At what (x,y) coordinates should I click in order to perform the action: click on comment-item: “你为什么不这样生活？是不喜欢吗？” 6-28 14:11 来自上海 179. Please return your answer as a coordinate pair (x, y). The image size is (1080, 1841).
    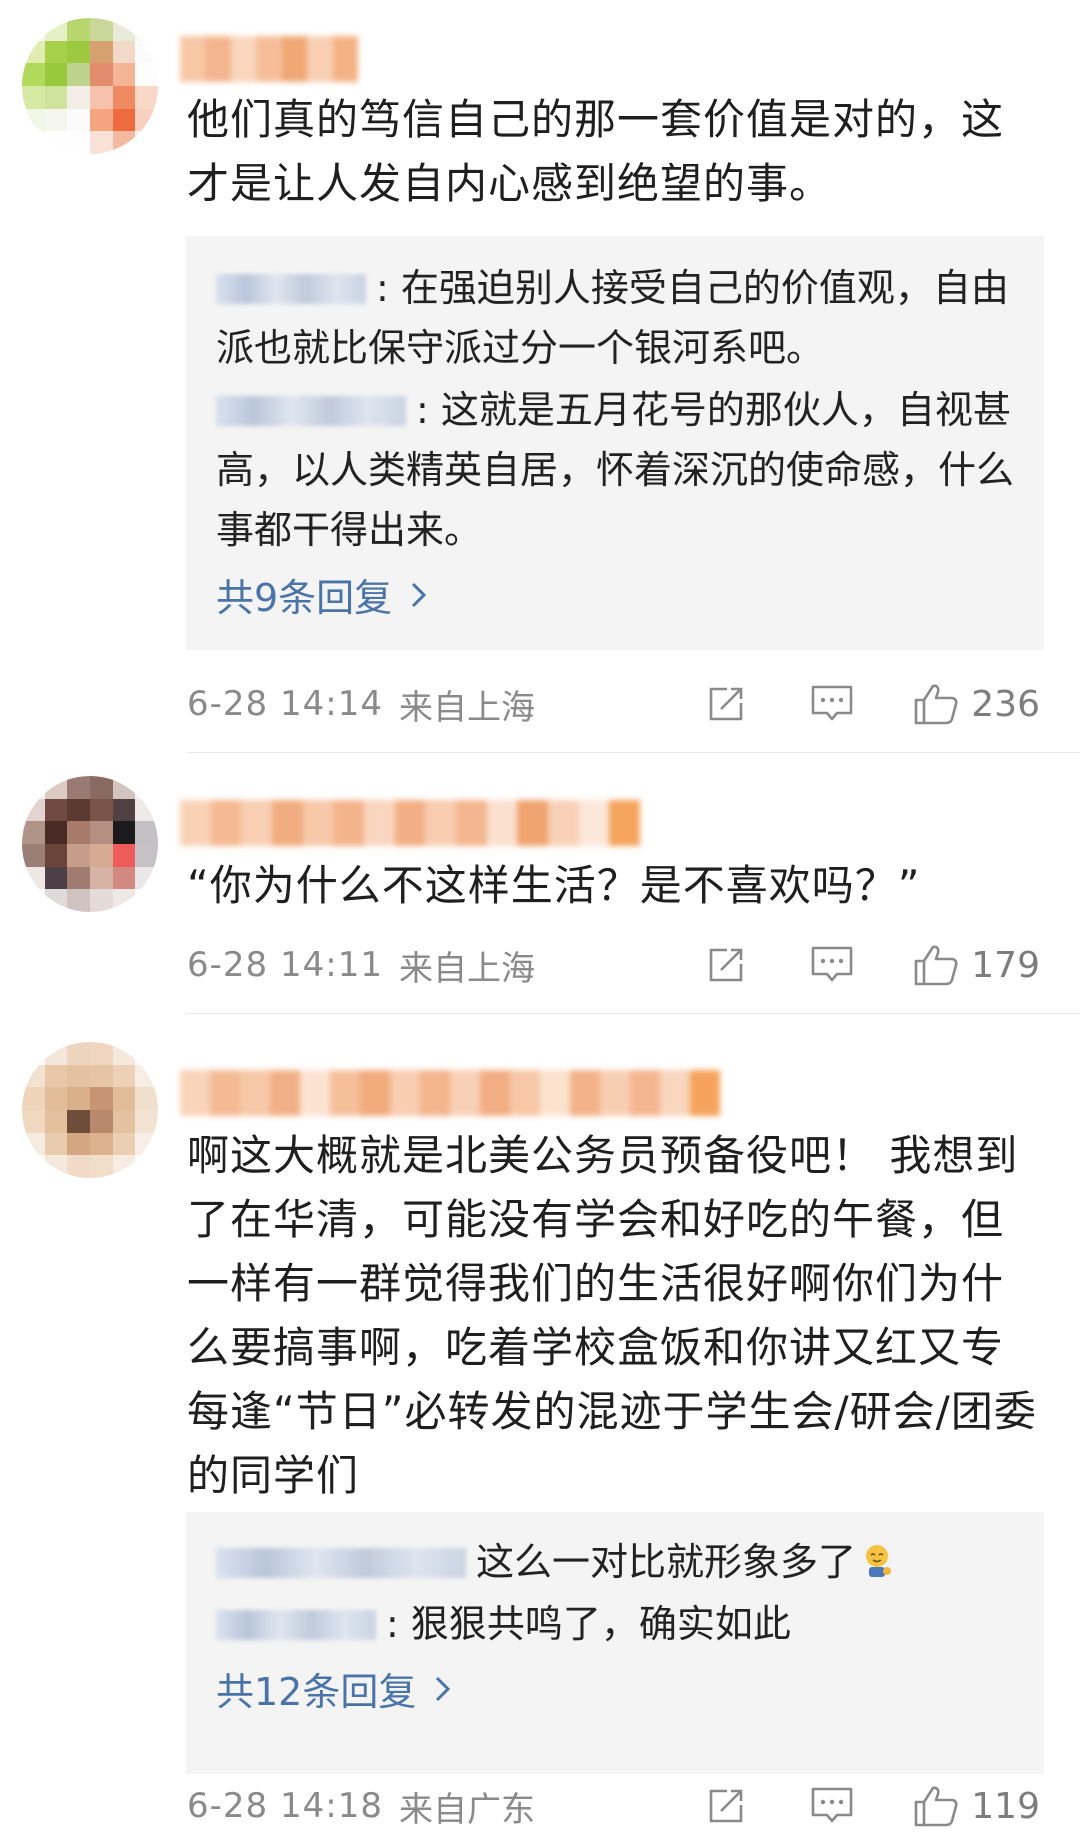
    Looking at the image, I should click on (540, 883).